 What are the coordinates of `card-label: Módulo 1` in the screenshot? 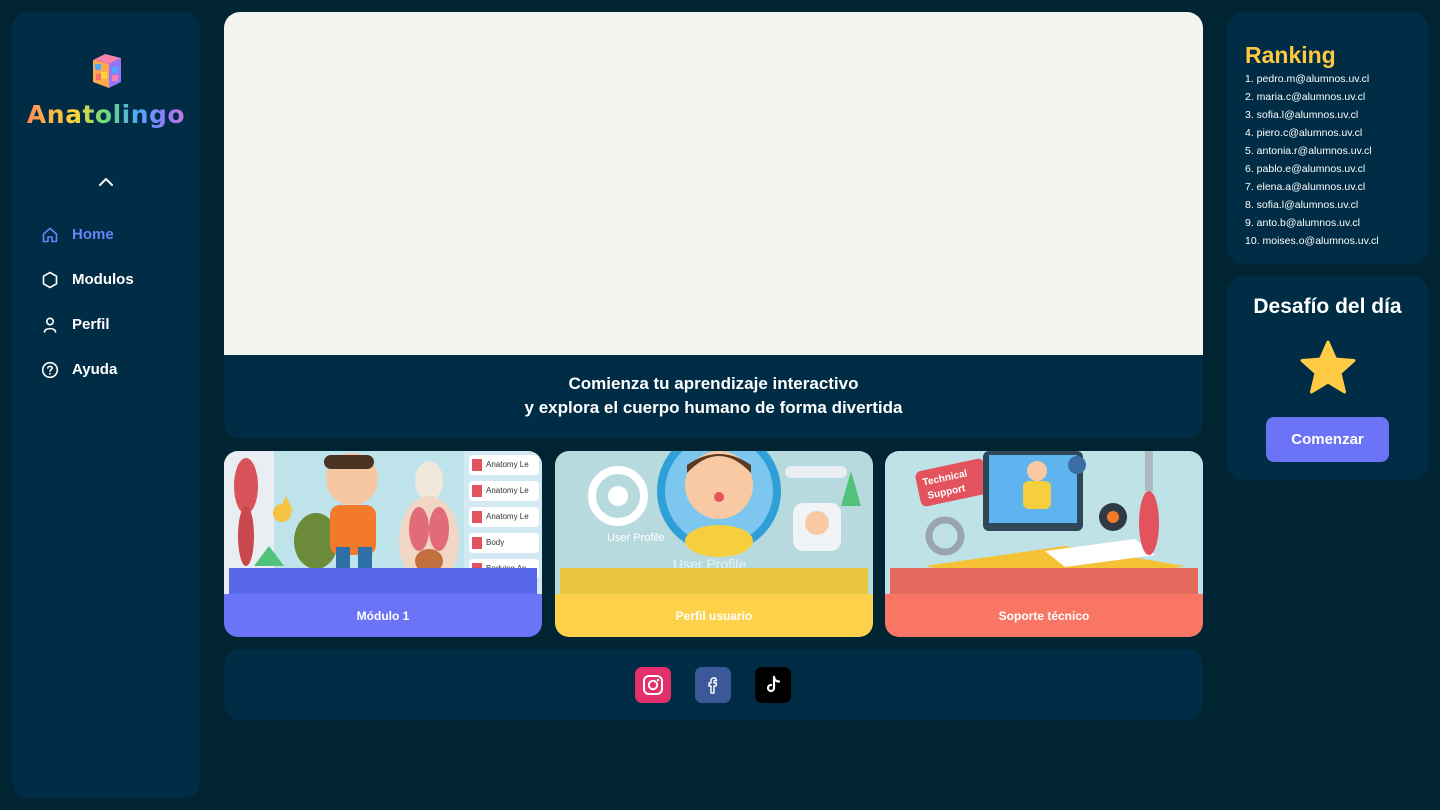 It's located at (383, 615).